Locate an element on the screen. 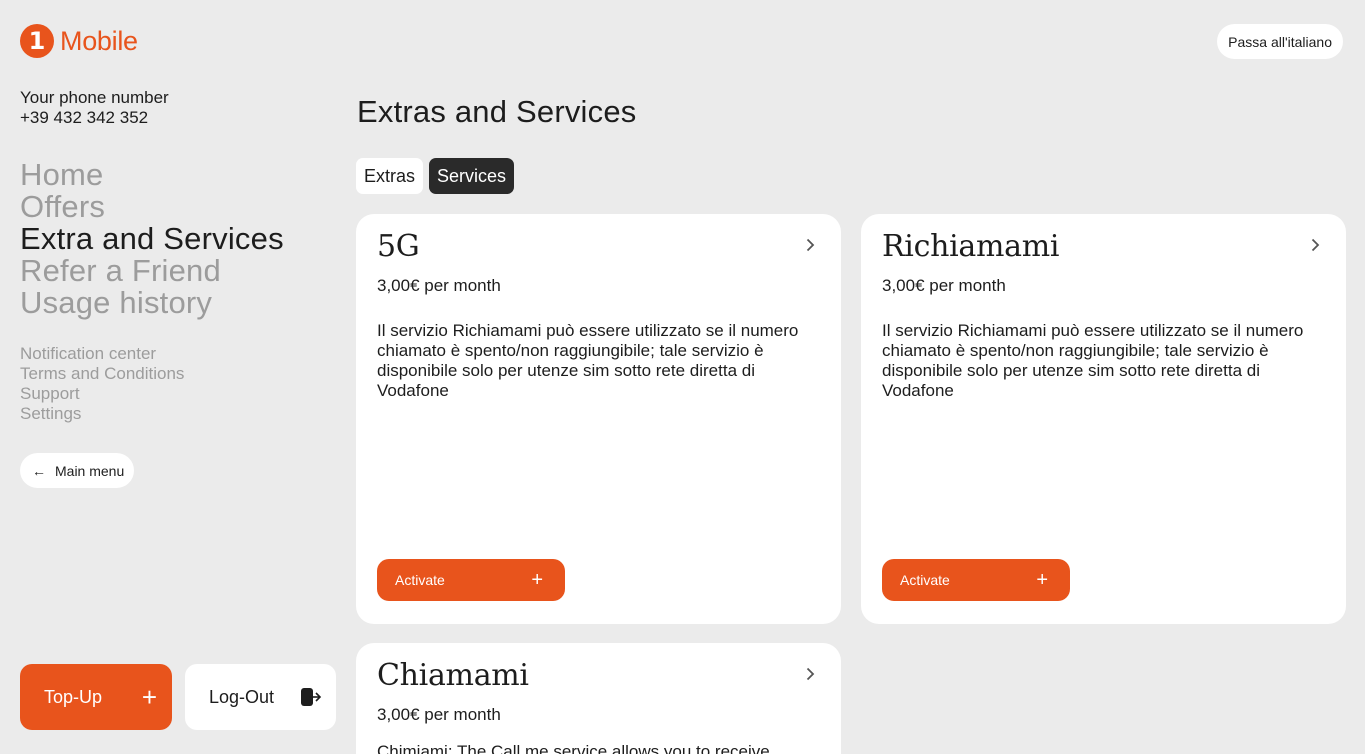  tab-extras: Extras is located at coordinates (390, 176).